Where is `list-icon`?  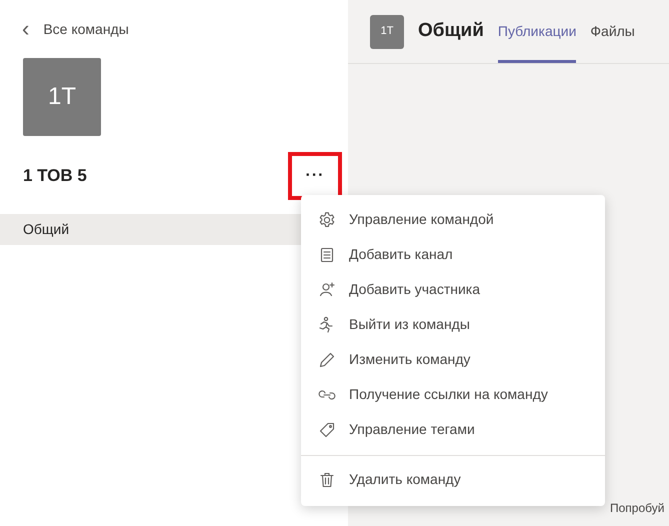 list-icon is located at coordinates (327, 255).